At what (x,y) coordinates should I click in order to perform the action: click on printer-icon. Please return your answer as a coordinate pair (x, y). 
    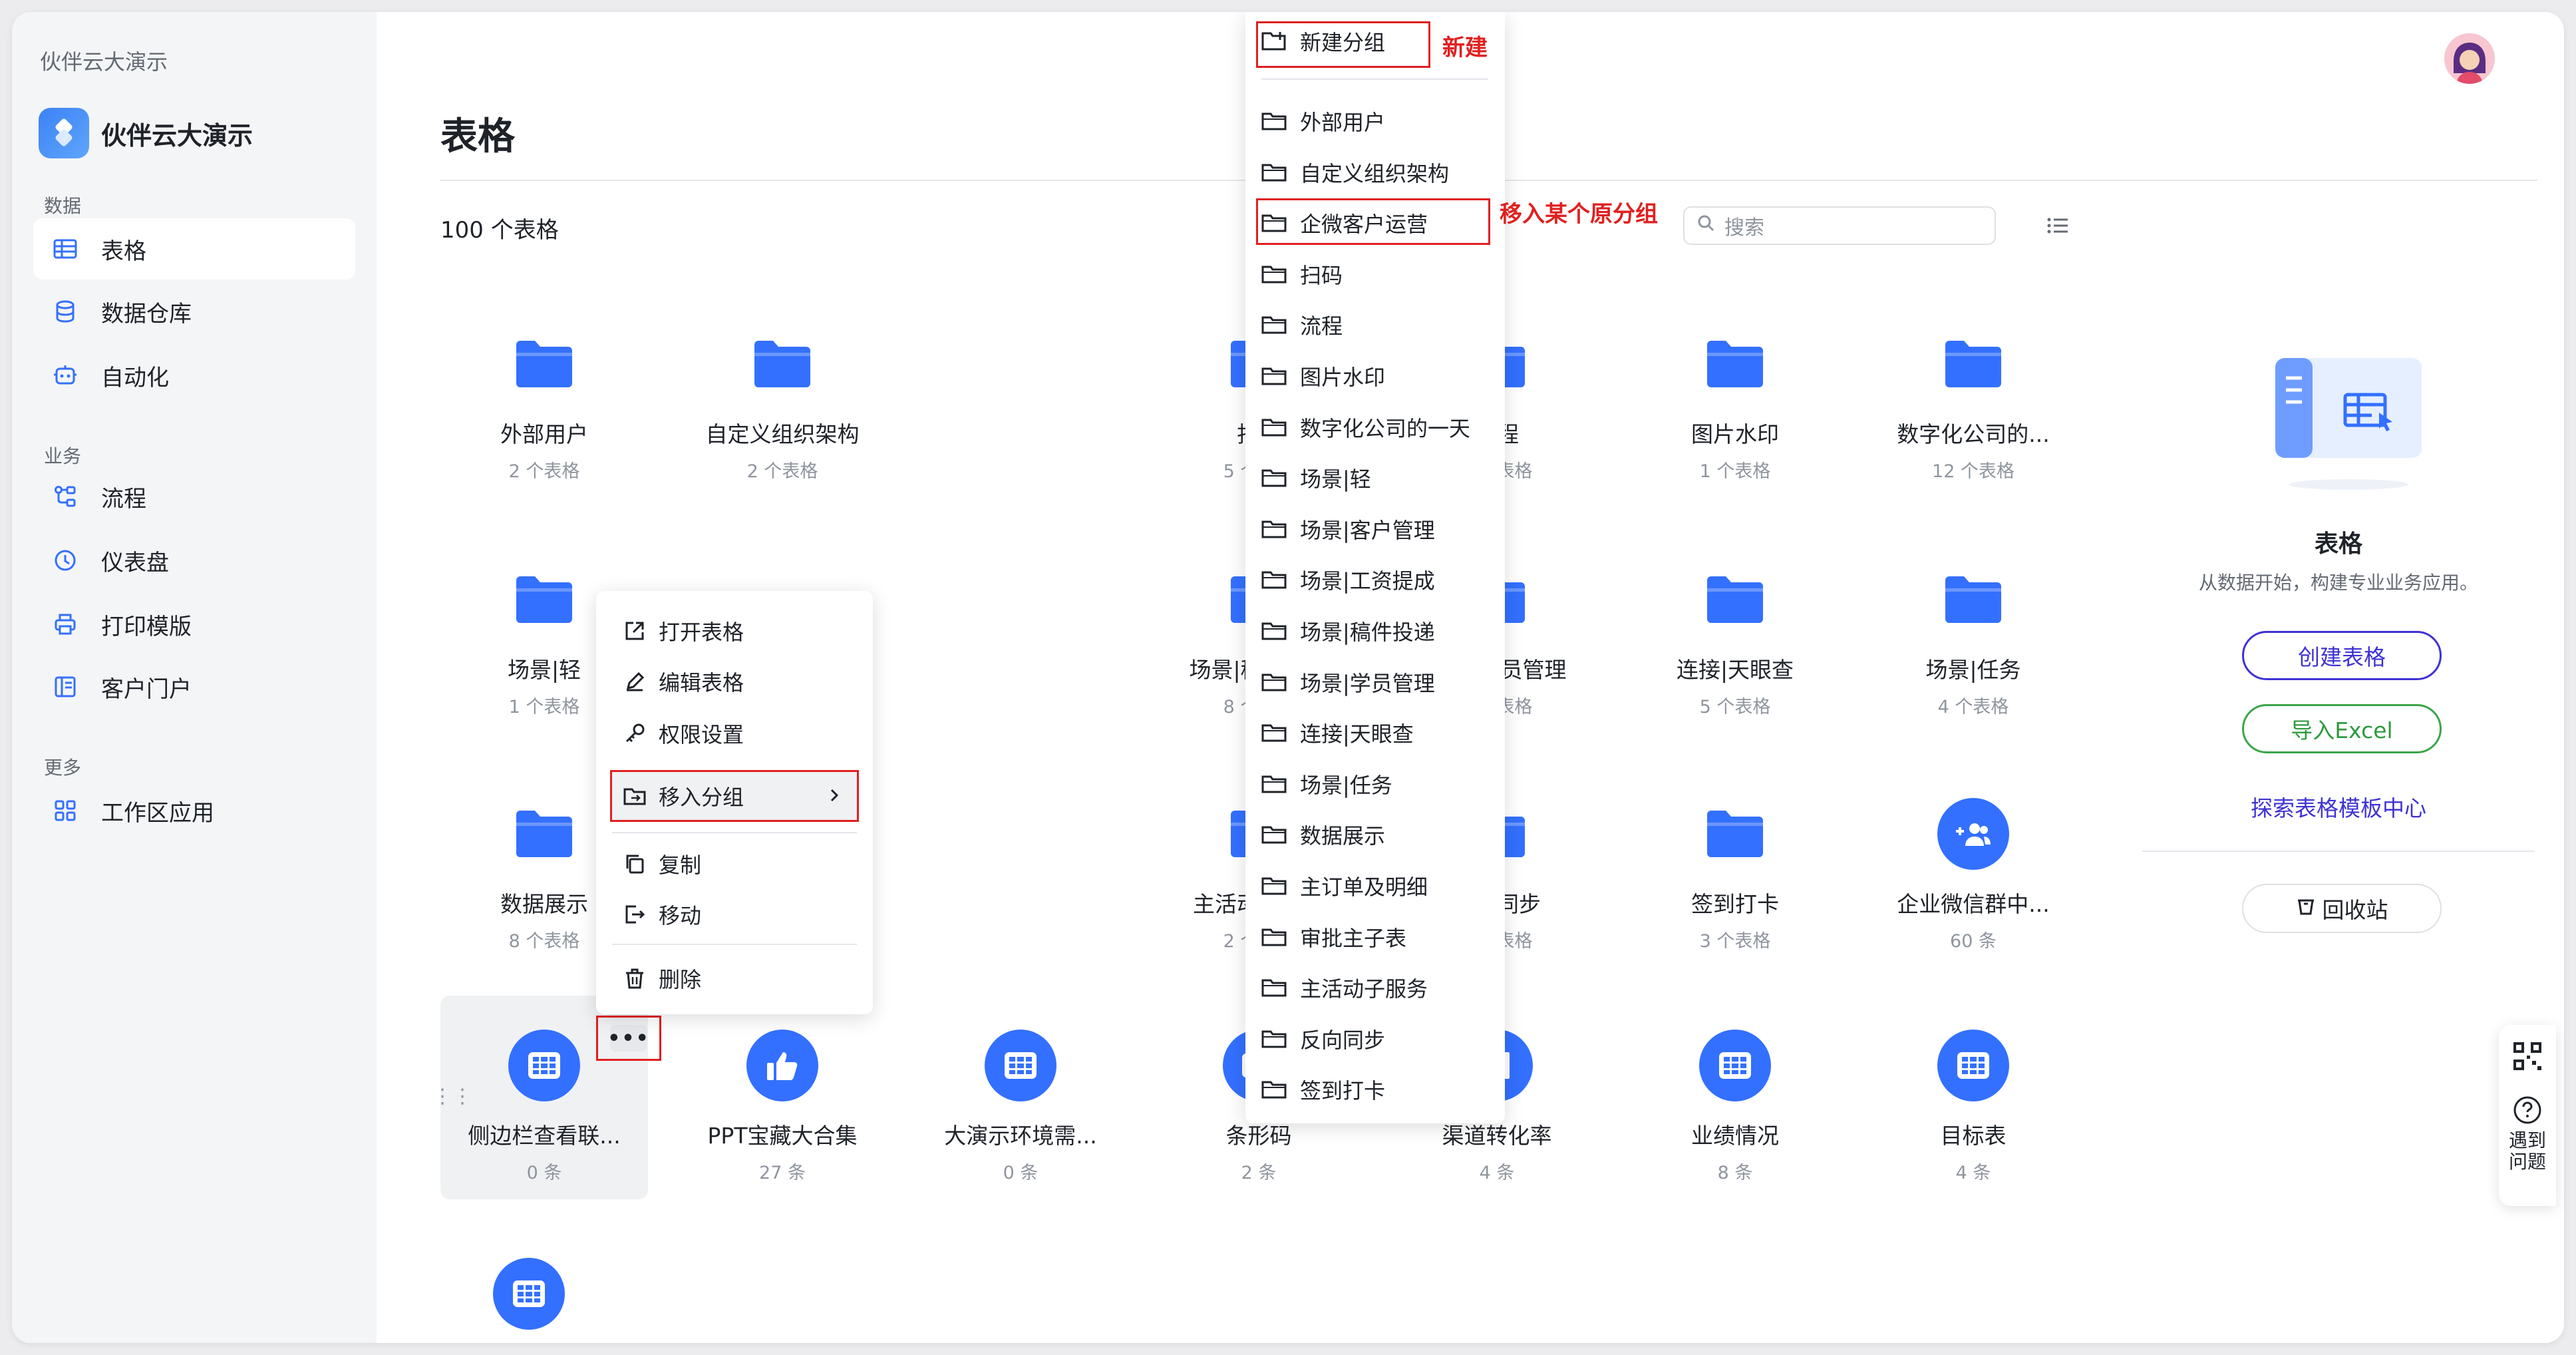
    Looking at the image, I should click on (65, 624).